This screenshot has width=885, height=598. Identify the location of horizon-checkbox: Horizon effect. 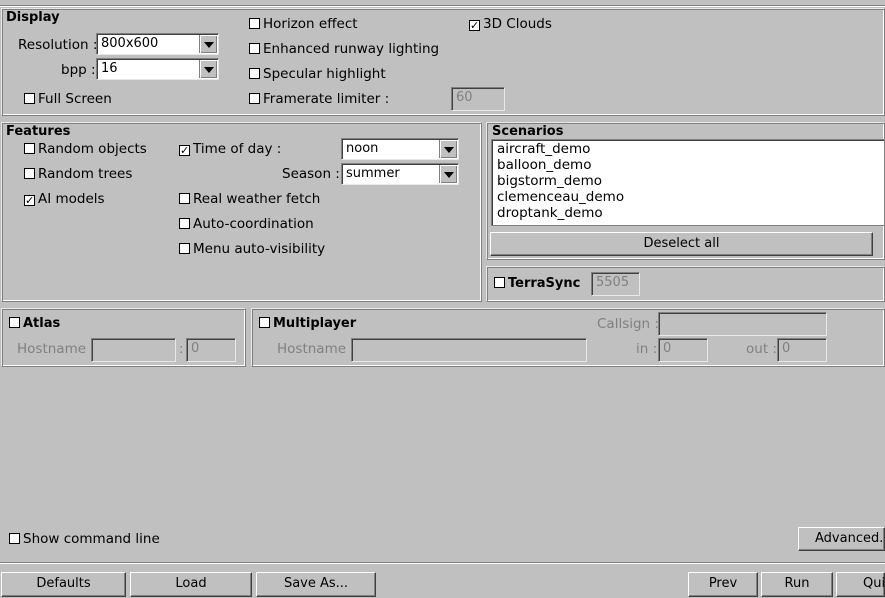
(303, 24).